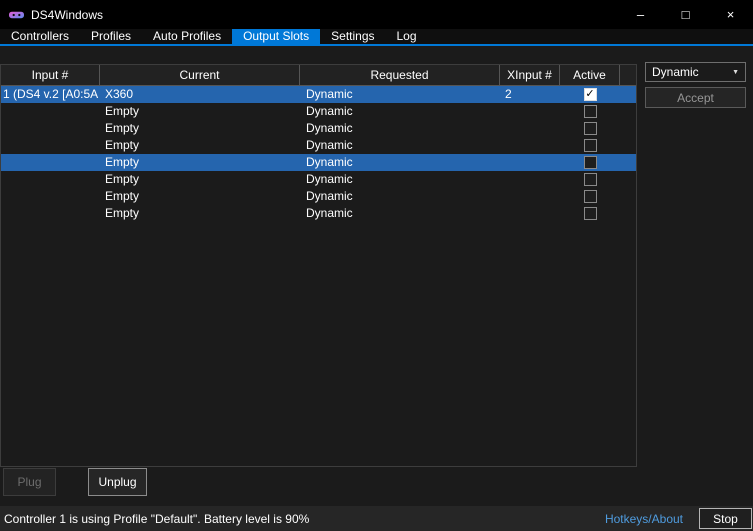  I want to click on stop-button: Stop, so click(725, 518).